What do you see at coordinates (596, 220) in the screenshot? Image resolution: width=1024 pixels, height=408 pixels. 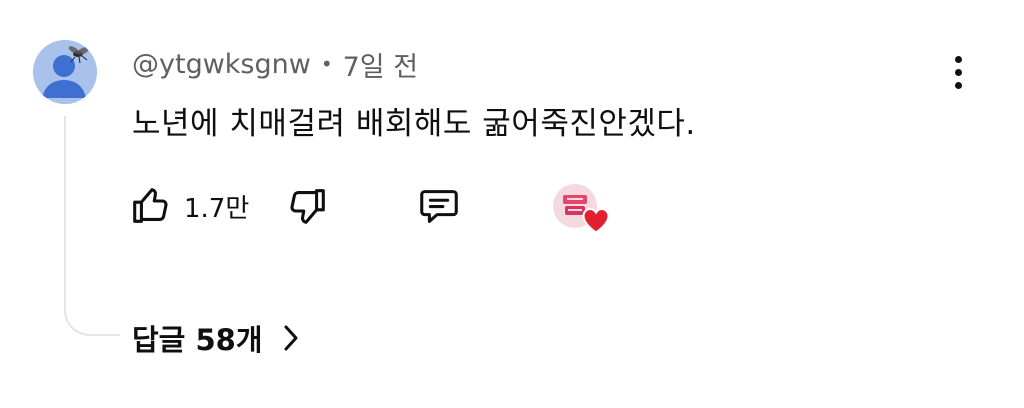 I see `heart-icon` at bounding box center [596, 220].